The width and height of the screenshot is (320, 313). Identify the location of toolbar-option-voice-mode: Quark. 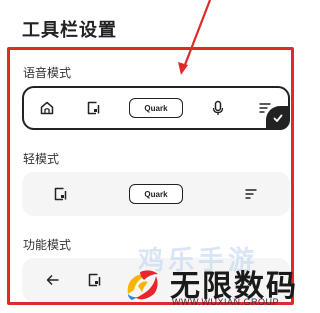
(156, 108).